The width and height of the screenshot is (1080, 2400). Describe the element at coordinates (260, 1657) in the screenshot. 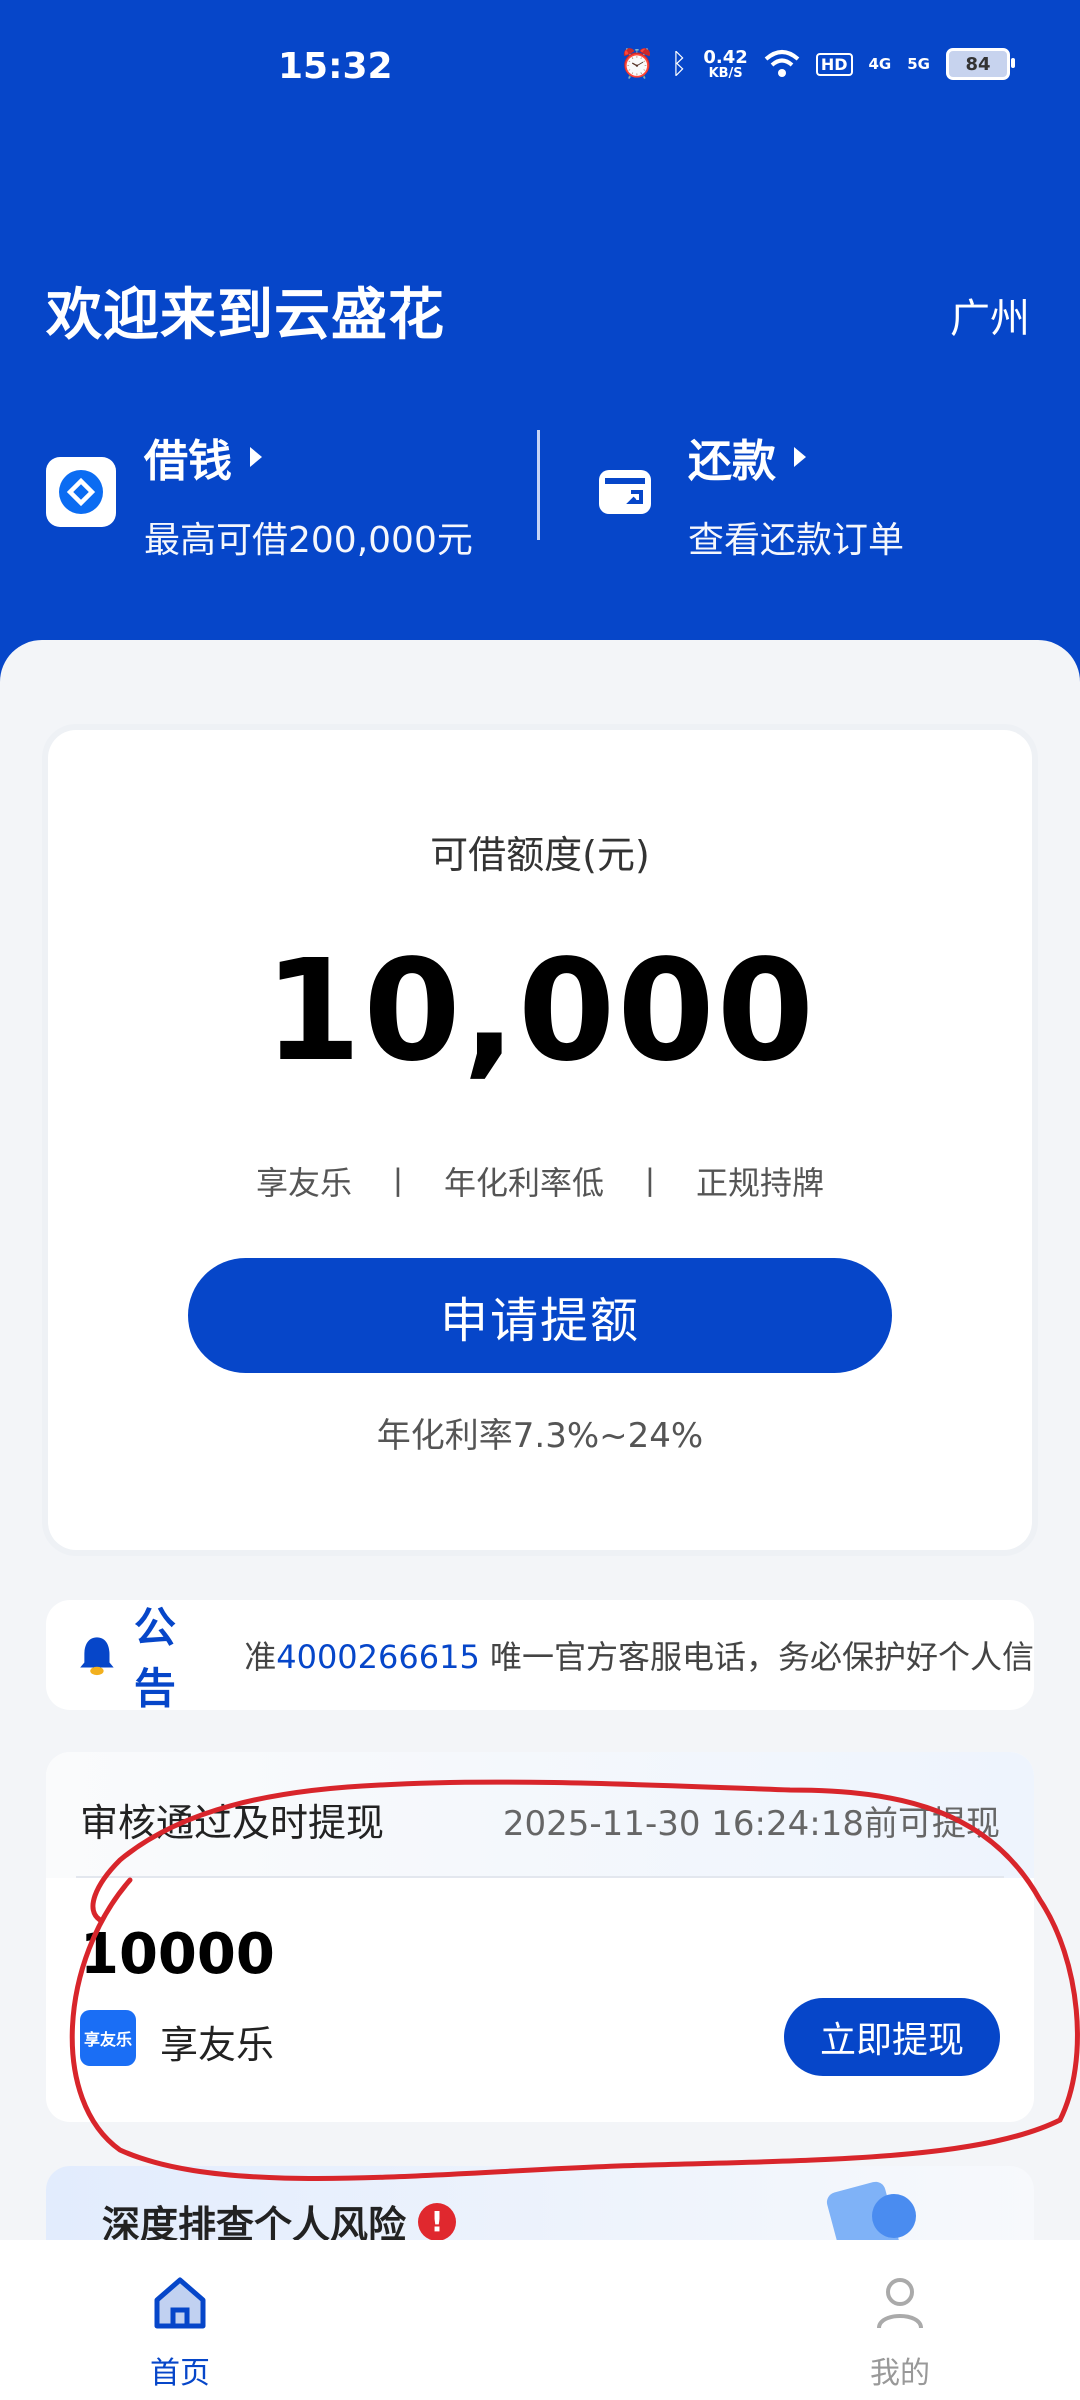

I see `notice-prefix: 准` at that location.